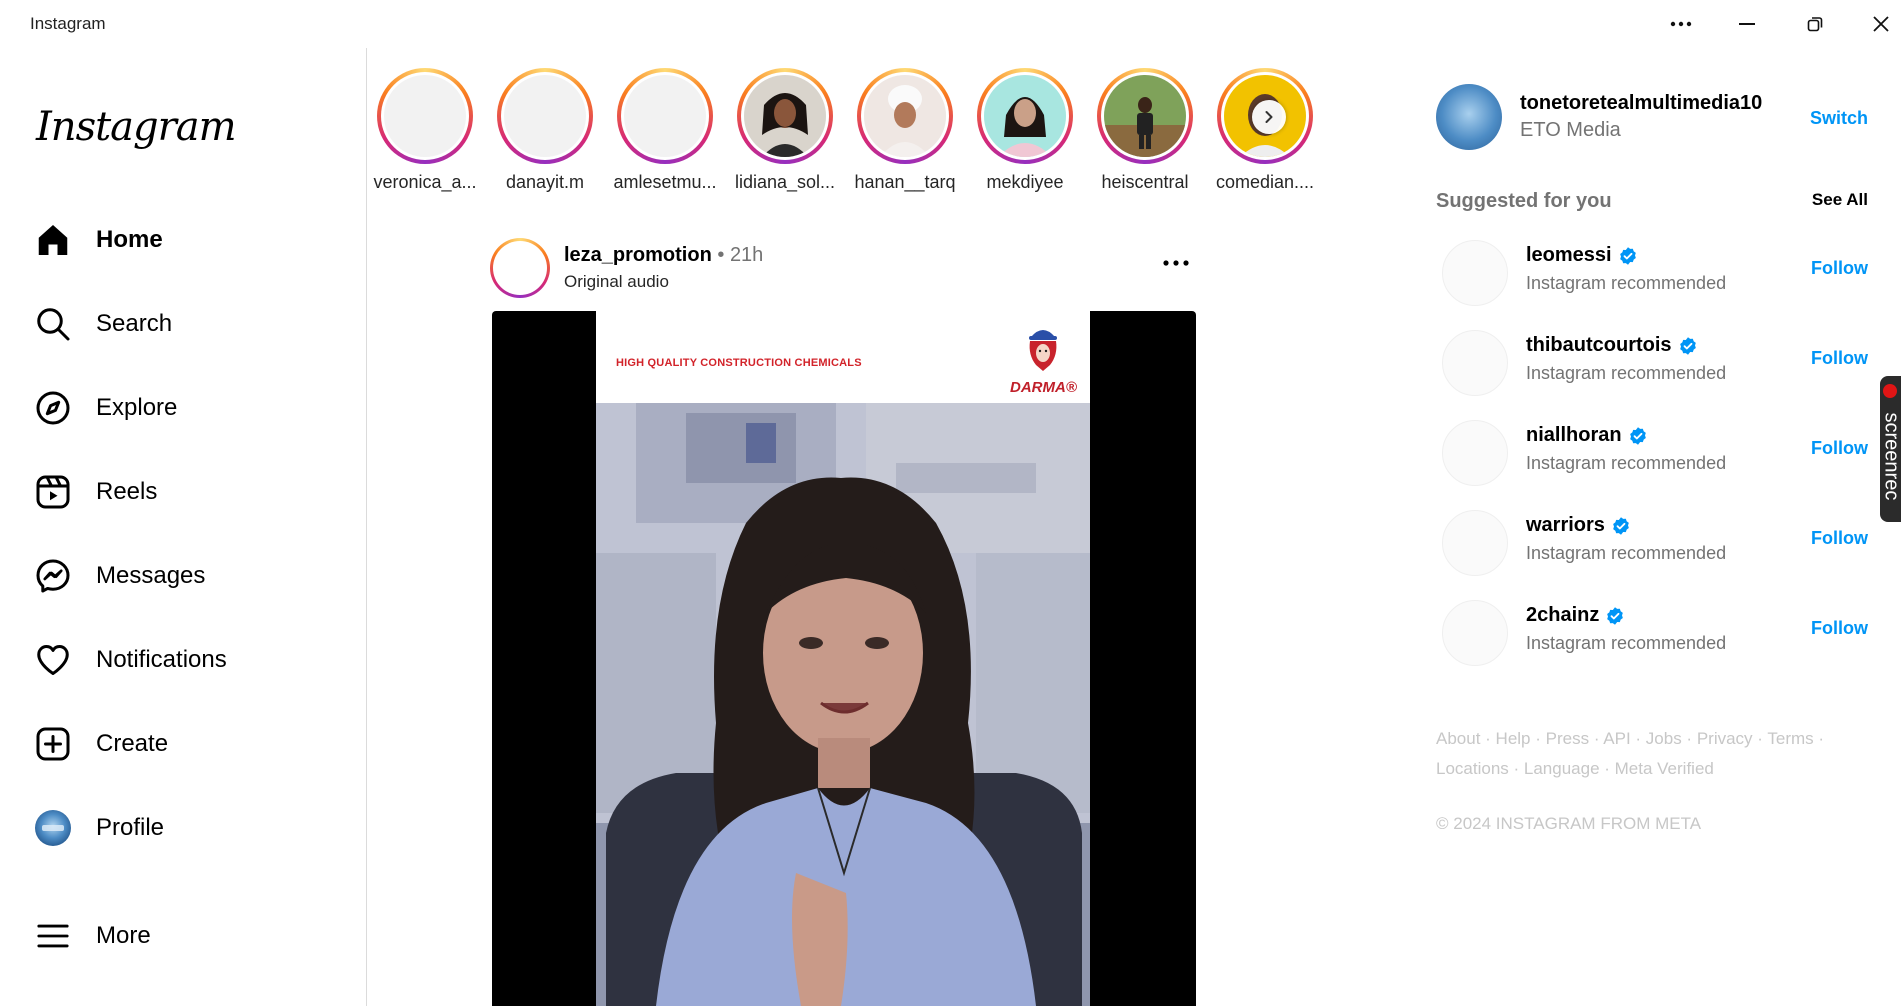  Describe the element at coordinates (53, 660) in the screenshot. I see `heart-icon` at that location.